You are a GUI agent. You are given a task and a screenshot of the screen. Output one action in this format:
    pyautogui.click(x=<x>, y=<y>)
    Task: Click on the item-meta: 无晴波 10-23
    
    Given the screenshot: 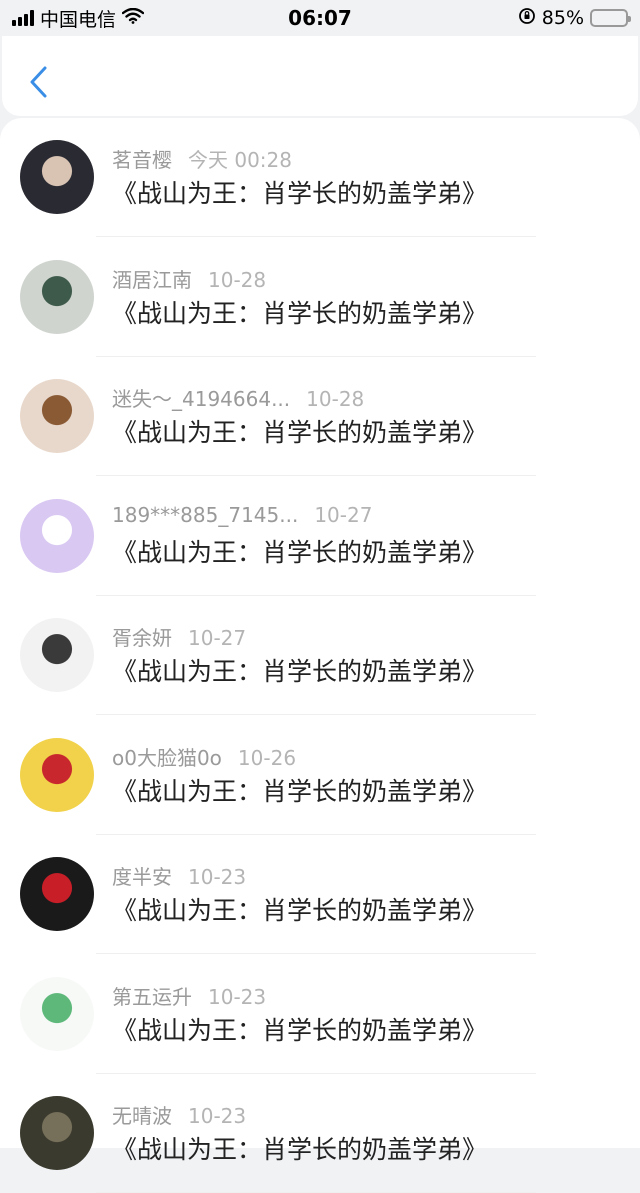 What is the action you would take?
    pyautogui.click(x=179, y=1114)
    